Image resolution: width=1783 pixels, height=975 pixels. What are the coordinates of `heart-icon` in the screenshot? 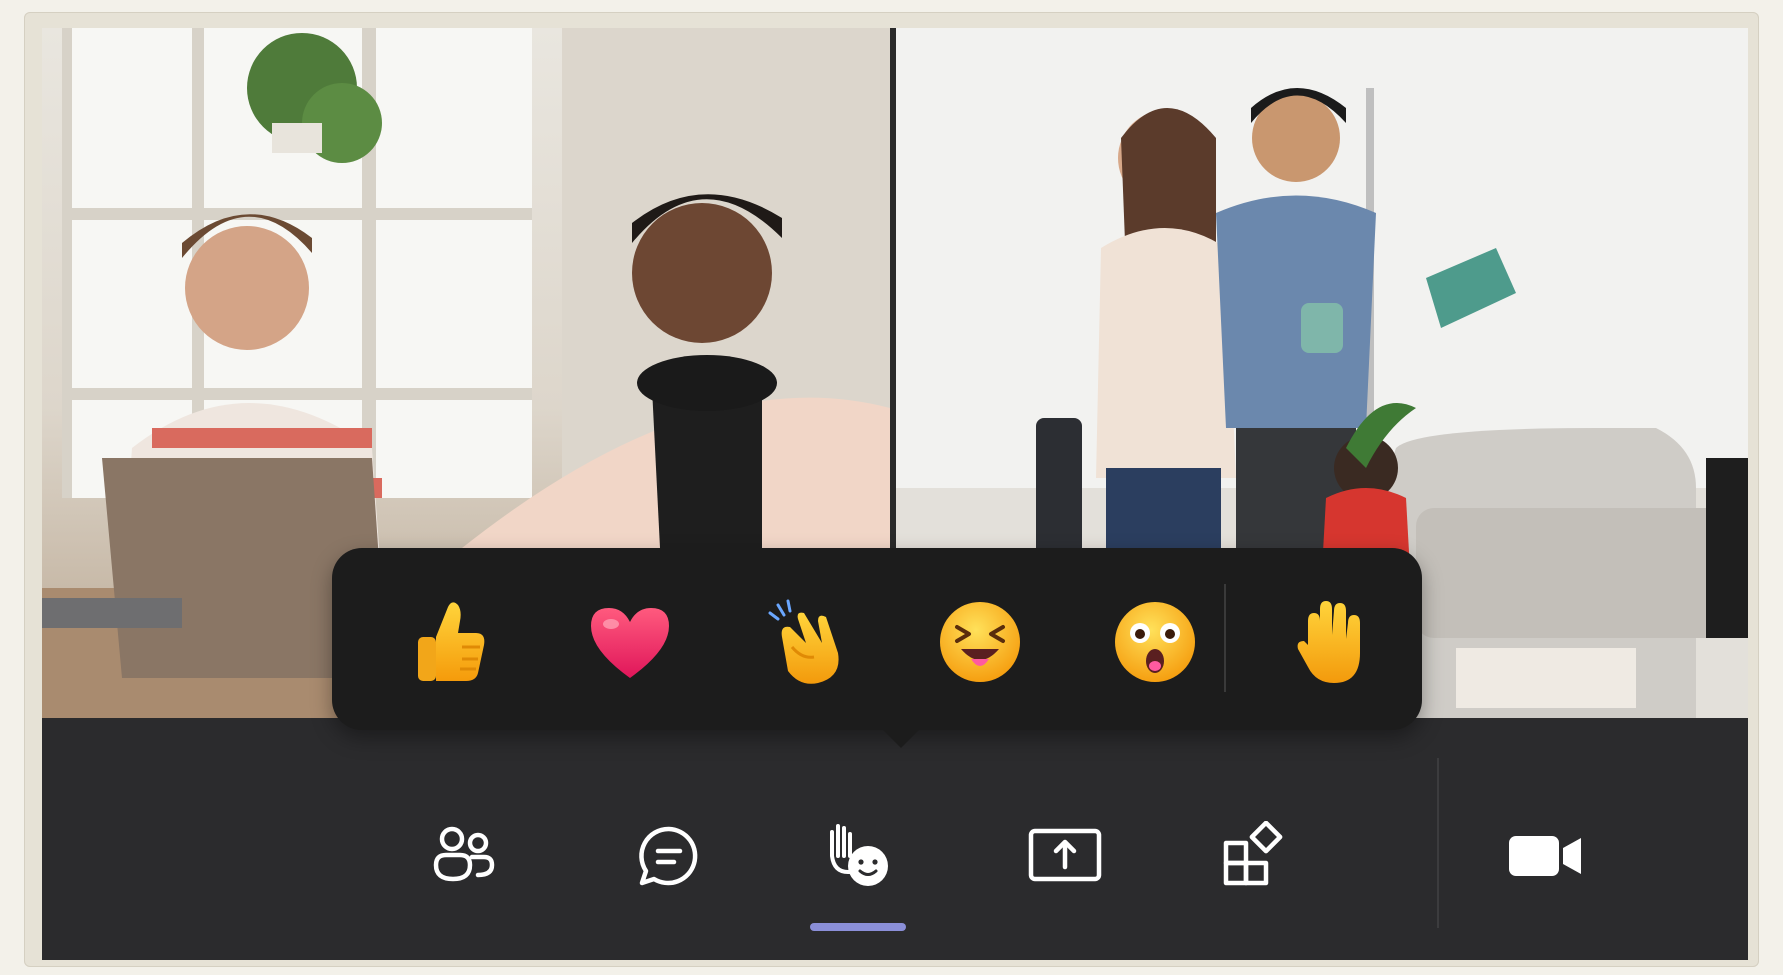 It's located at (630, 643).